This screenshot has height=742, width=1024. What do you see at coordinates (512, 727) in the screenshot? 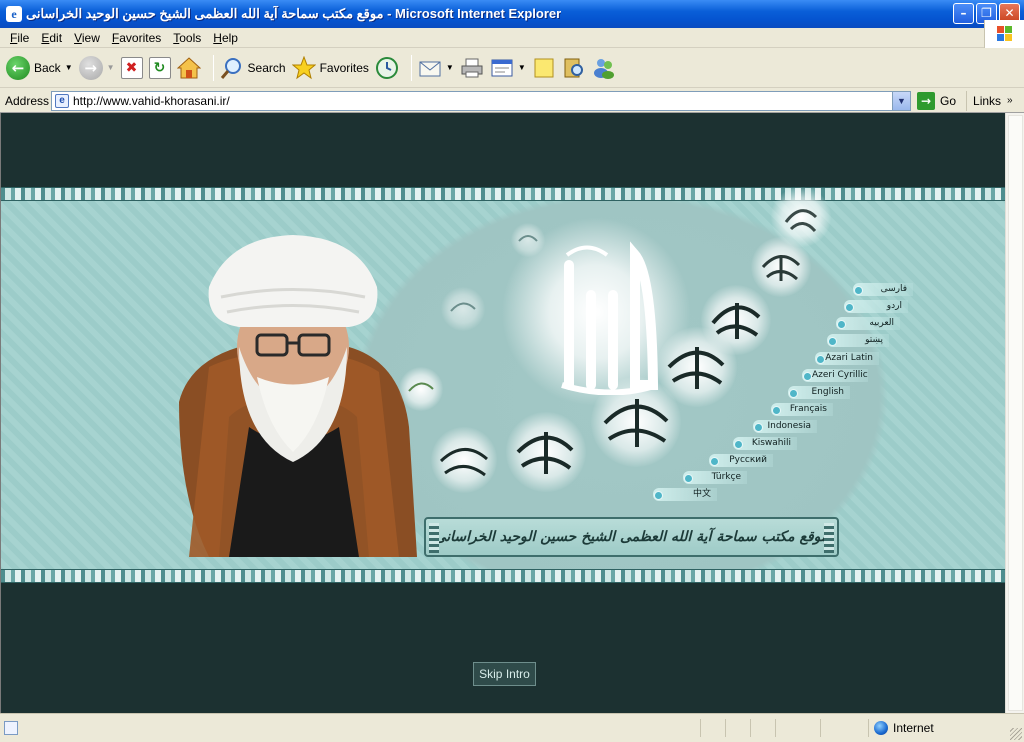
I see `status-bar: Internet` at bounding box center [512, 727].